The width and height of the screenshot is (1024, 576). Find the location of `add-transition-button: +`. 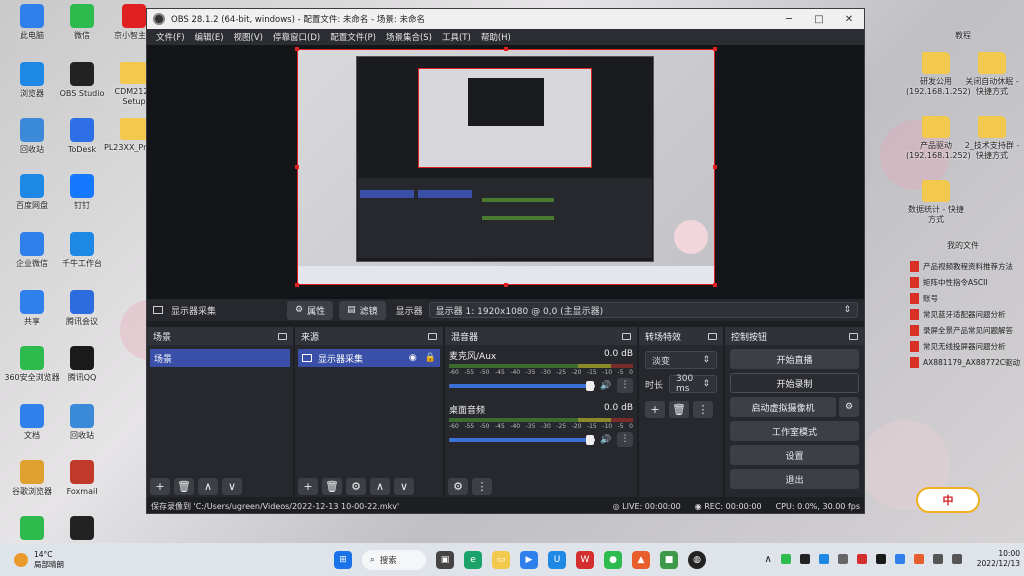

add-transition-button: + is located at coordinates (655, 409).